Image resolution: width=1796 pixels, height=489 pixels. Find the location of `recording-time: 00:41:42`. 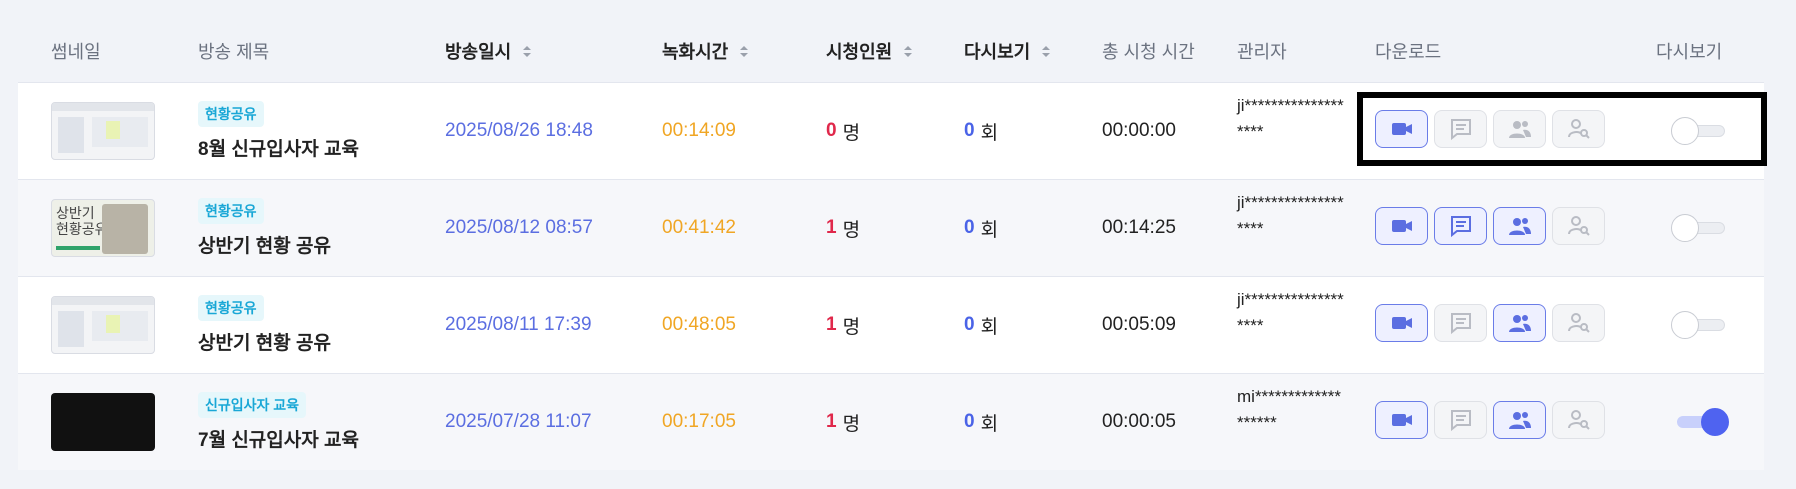

recording-time: 00:41:42 is located at coordinates (699, 227).